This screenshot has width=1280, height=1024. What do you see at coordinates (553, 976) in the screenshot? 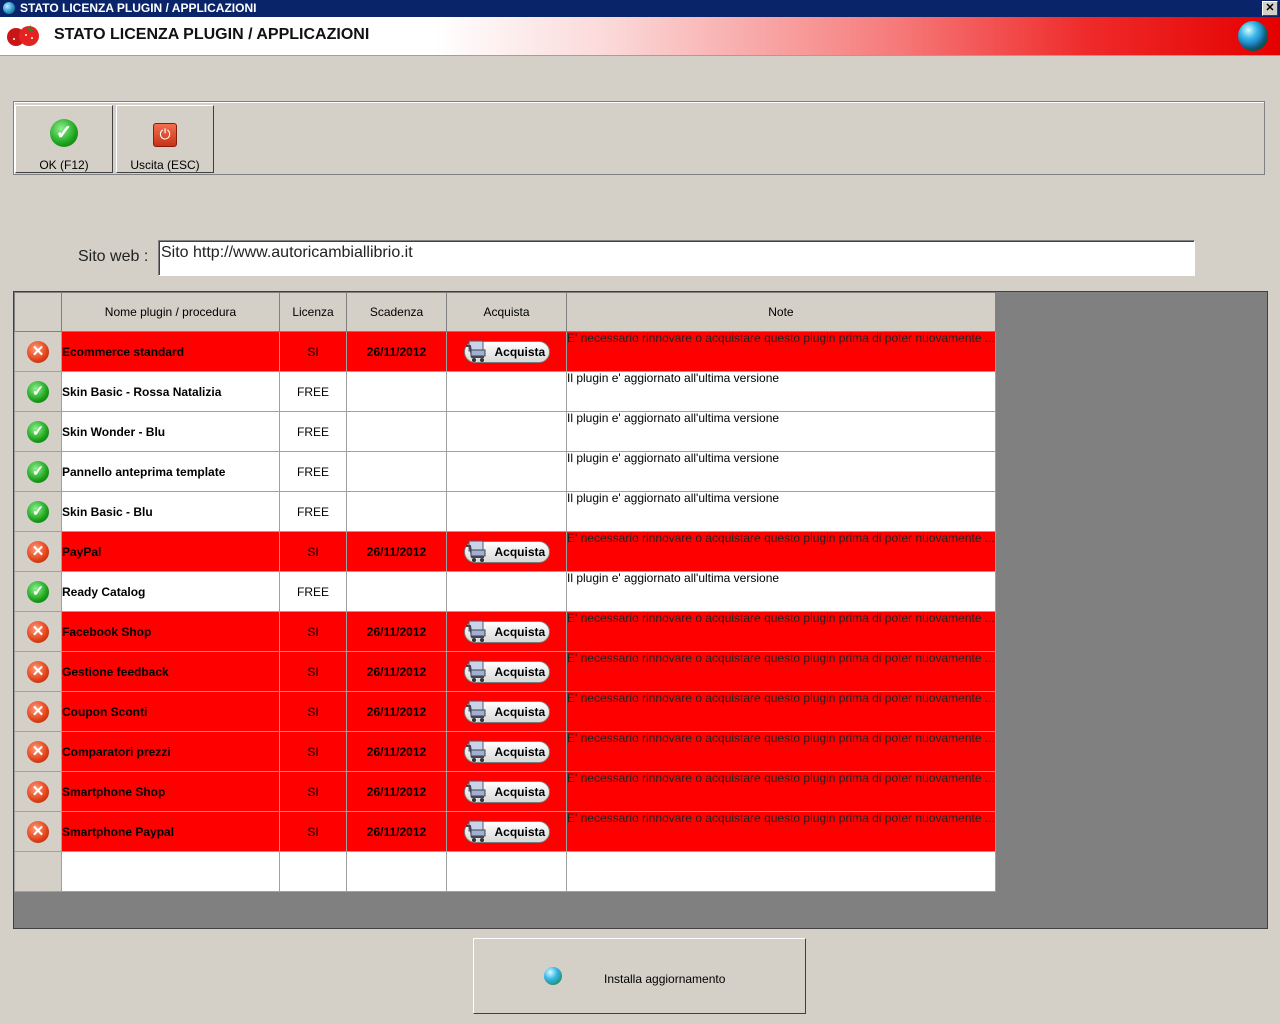
I see `globe-download-icon` at bounding box center [553, 976].